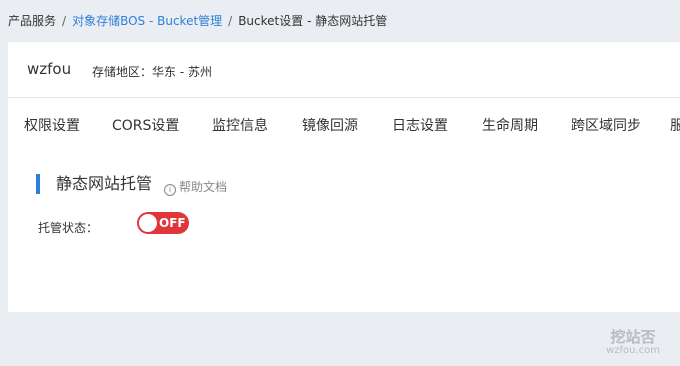  I want to click on tab-mirror-origin: 镜像回源, so click(330, 125).